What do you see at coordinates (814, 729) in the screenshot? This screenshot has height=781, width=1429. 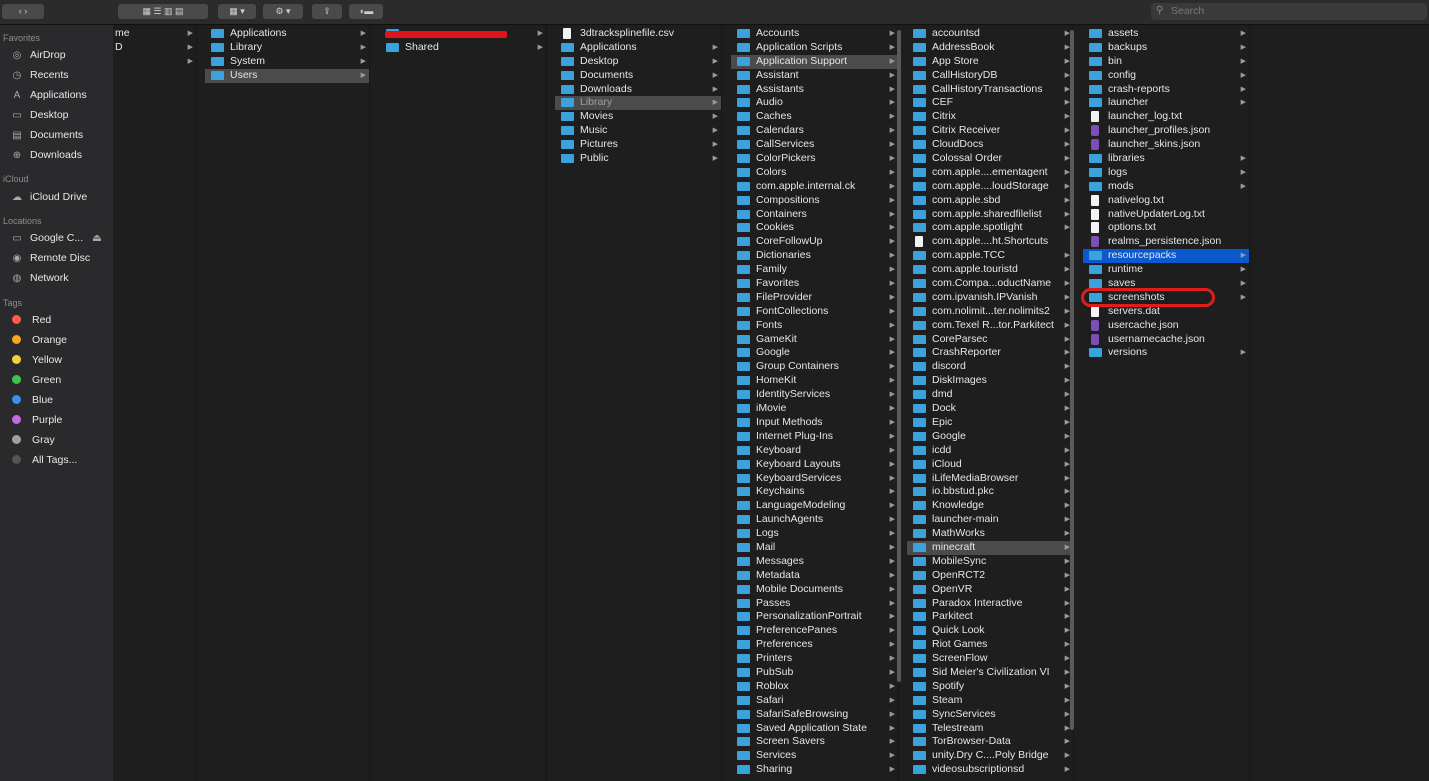 I see `list-item: Saved Application State ▶` at bounding box center [814, 729].